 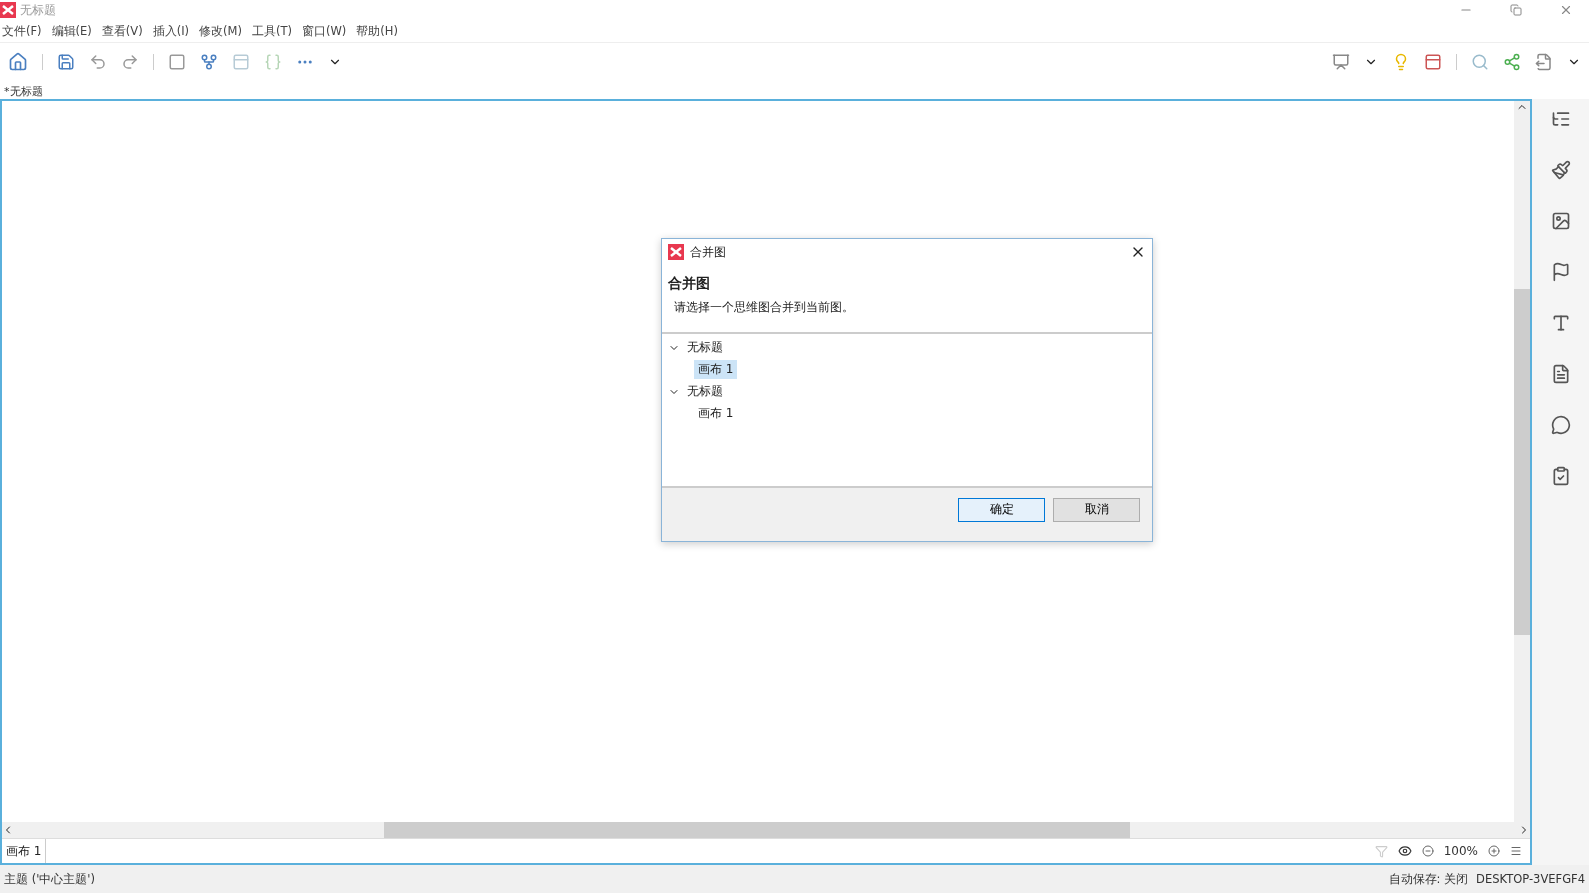 I want to click on image-icon, so click(x=1560, y=221).